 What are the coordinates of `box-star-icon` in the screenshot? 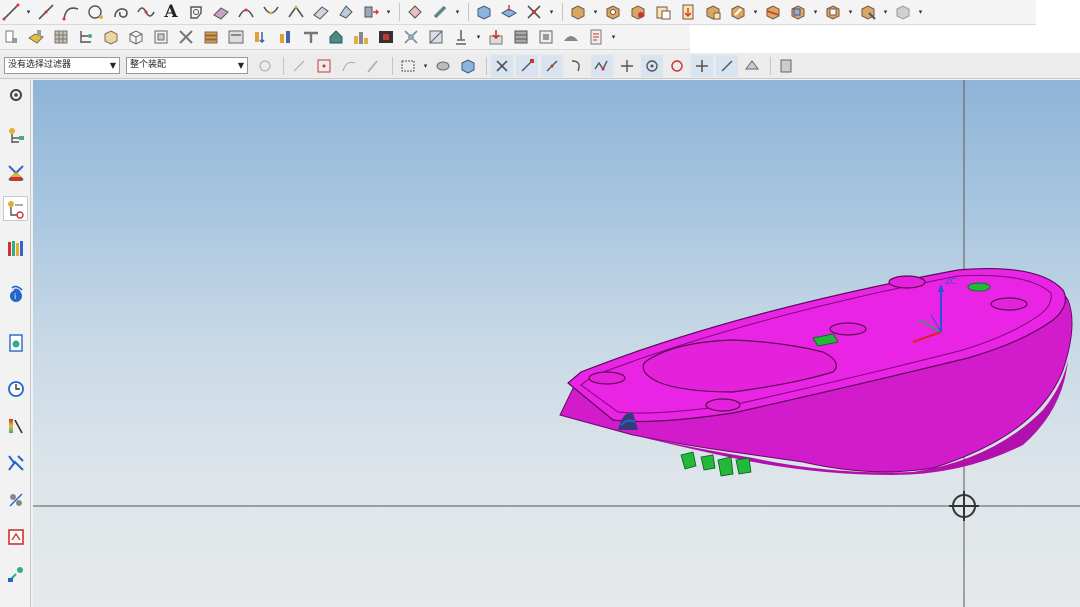 It's located at (688, 12).